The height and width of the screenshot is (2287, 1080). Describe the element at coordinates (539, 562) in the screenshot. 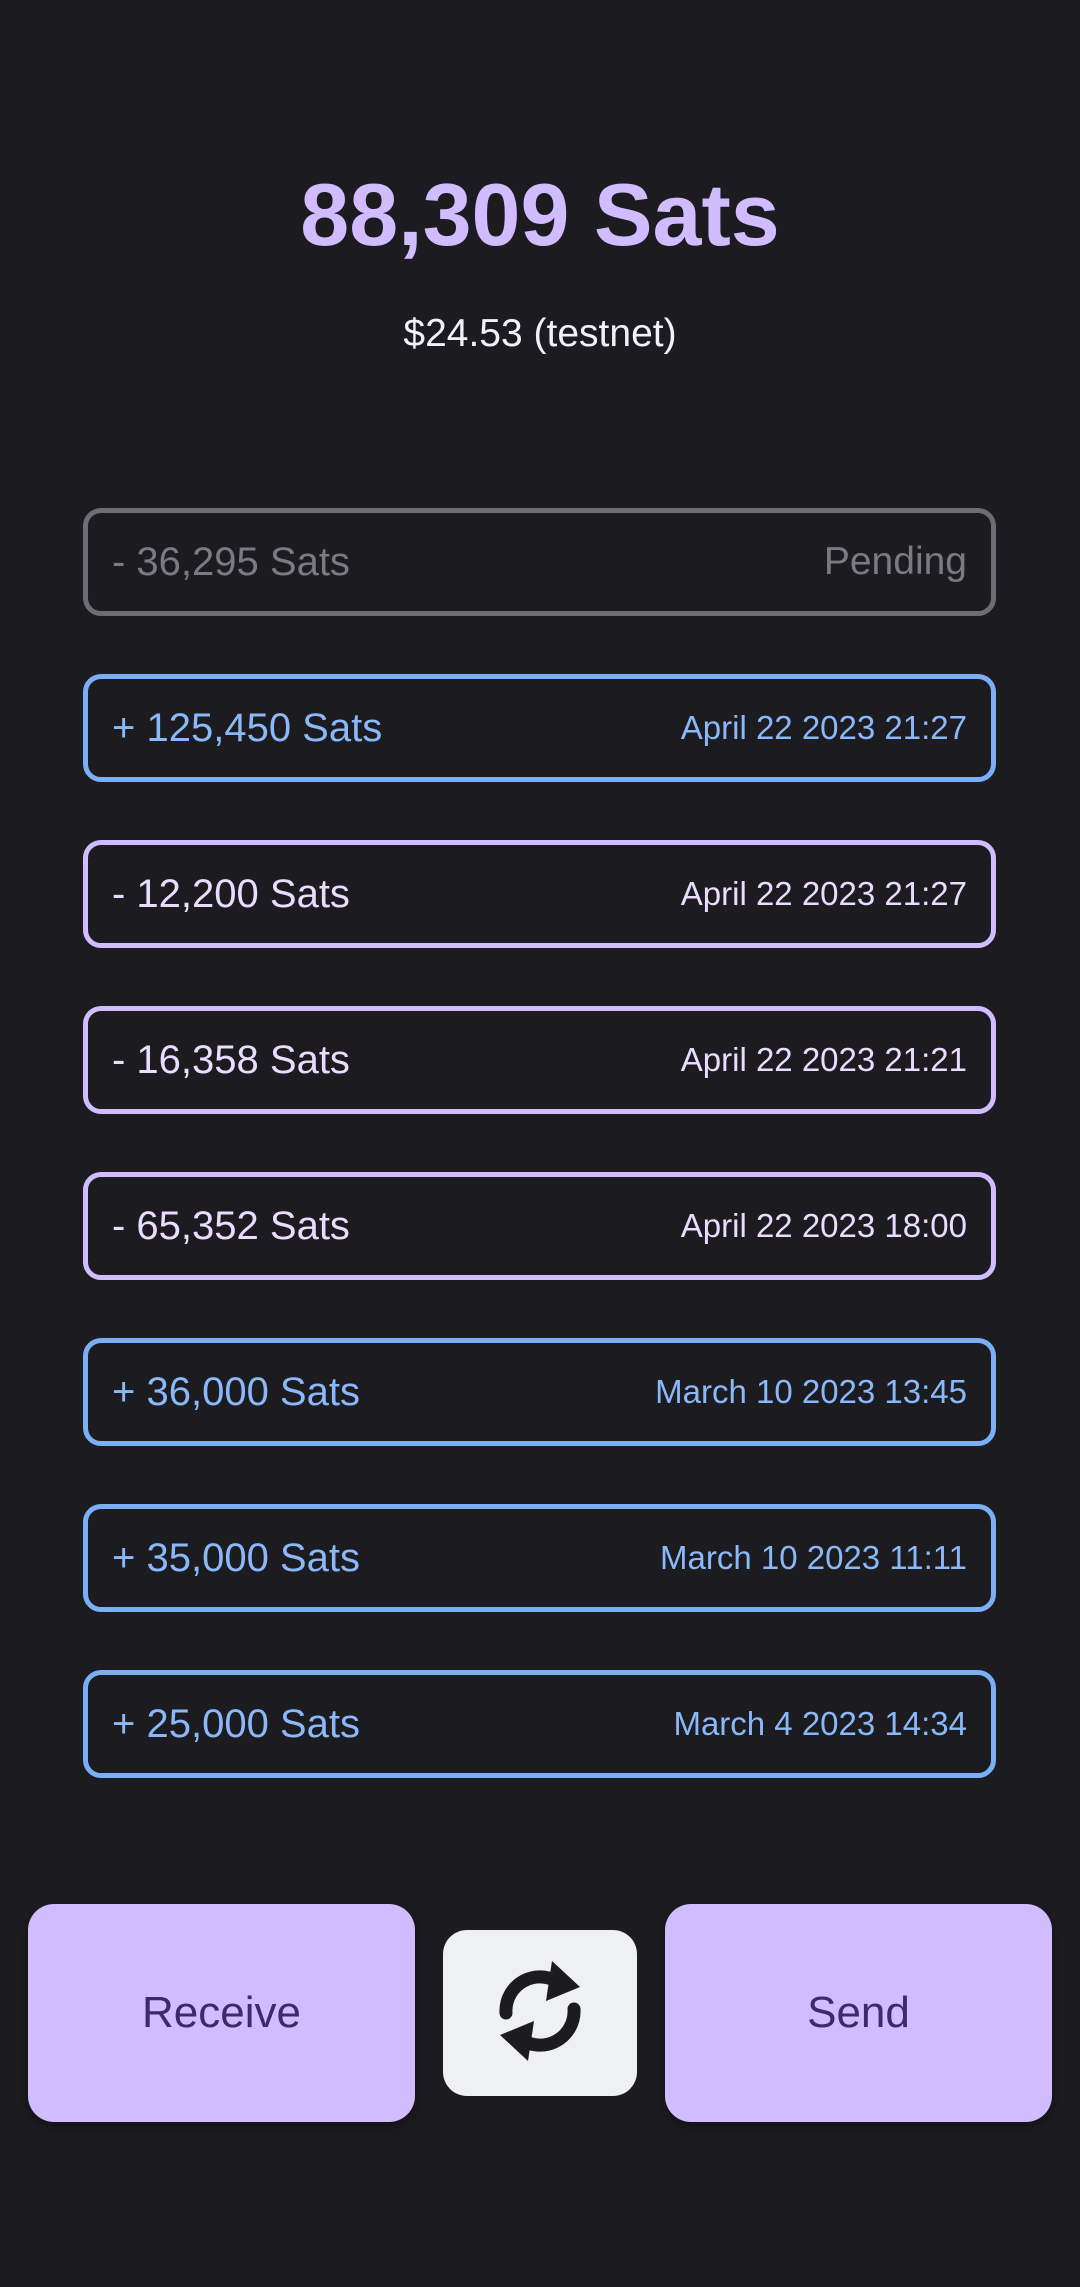

I see `transaction-item: - 36,295 Sats Pending` at that location.